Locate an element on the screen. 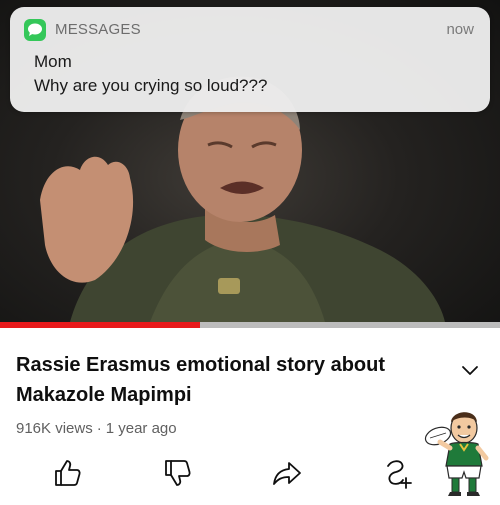 The width and height of the screenshot is (500, 505). video-metadata: 916K views · 1 year ago is located at coordinates (96, 428).